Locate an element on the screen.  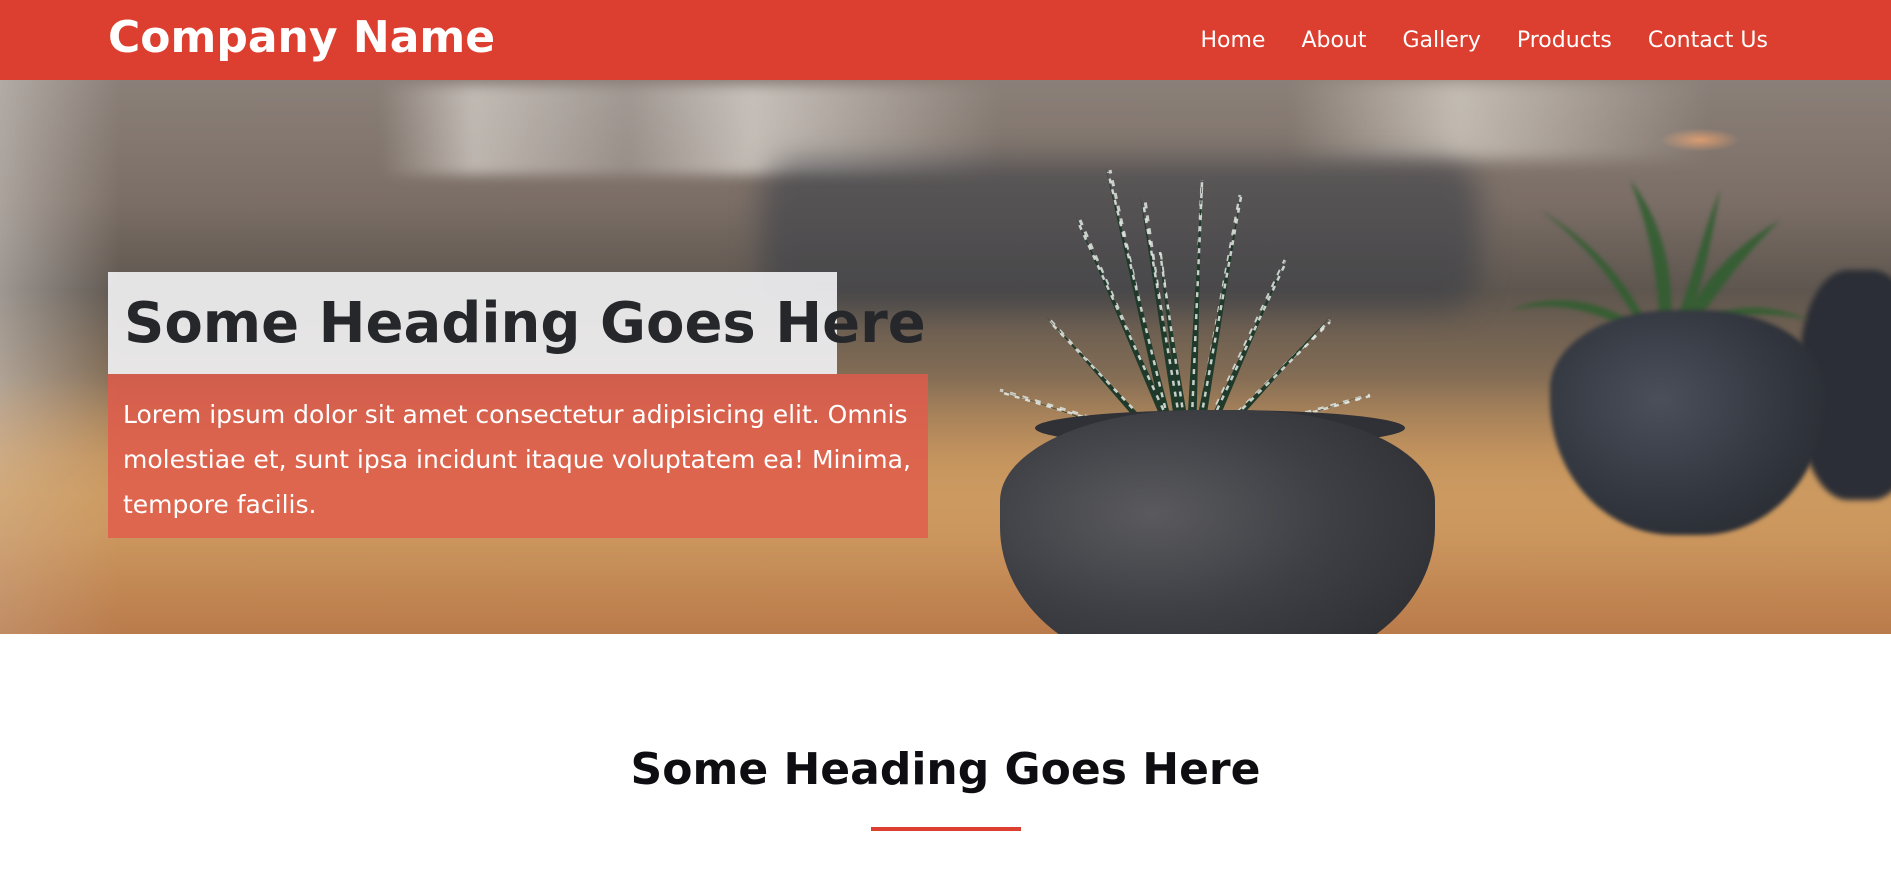
nav-item-home: Home is located at coordinates (1232, 40).